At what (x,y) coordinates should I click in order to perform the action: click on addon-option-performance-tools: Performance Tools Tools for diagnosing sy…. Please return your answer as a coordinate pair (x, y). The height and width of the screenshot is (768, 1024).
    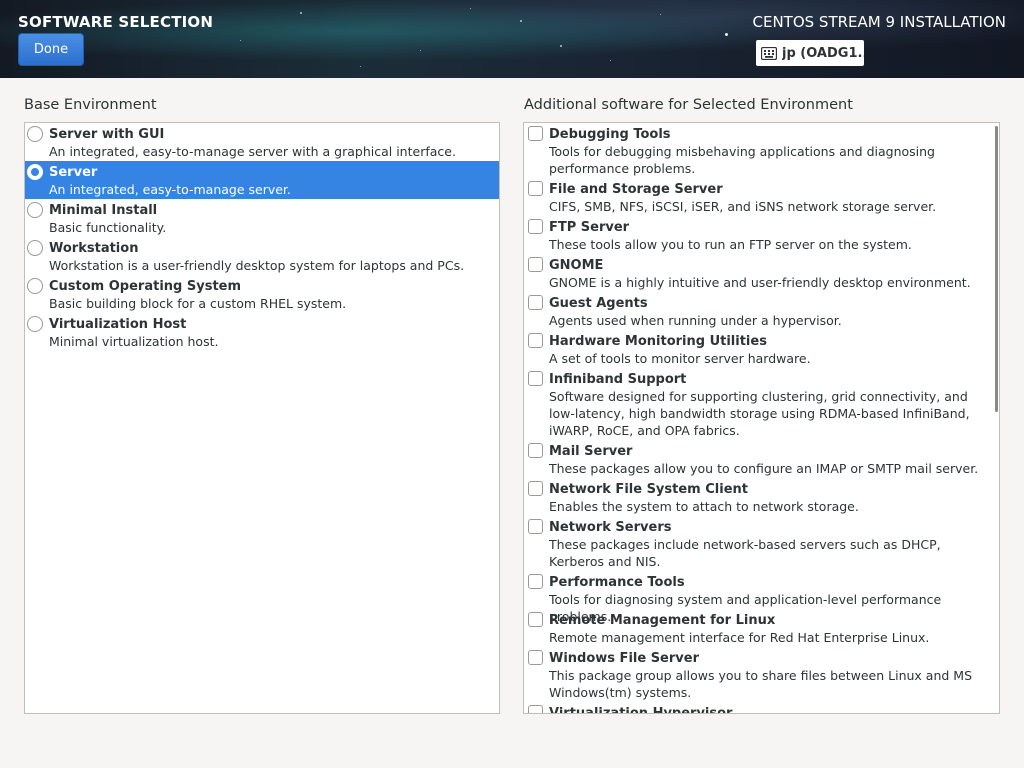
    Looking at the image, I should click on (761, 597).